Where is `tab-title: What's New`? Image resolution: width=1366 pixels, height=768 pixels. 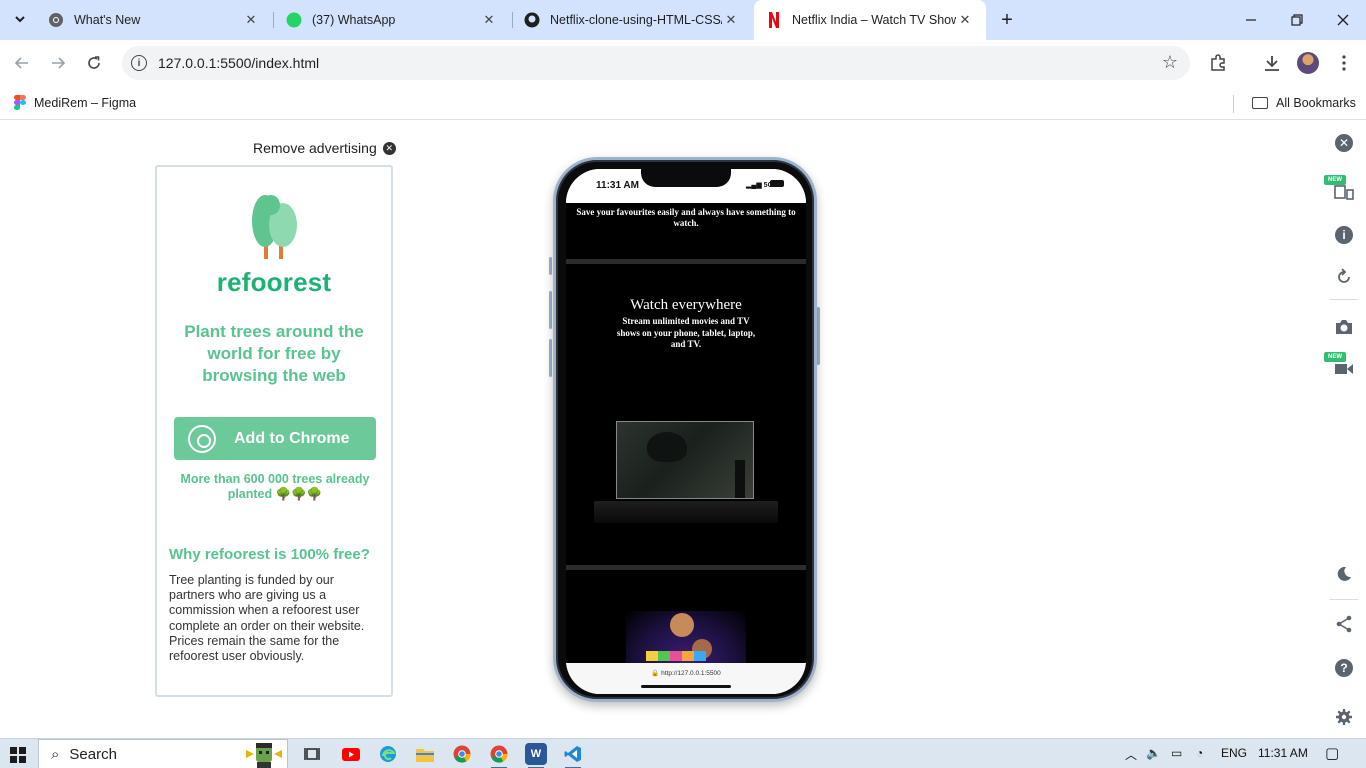 tab-title: What's New is located at coordinates (107, 20).